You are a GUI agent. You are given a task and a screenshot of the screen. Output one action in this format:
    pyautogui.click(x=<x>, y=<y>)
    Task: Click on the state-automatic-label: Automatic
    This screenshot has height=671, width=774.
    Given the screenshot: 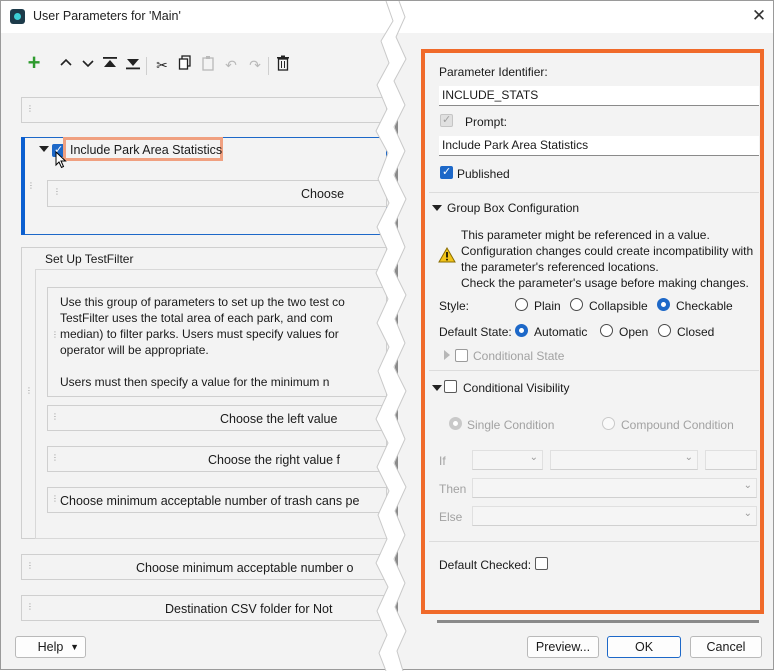 What is the action you would take?
    pyautogui.click(x=561, y=332)
    